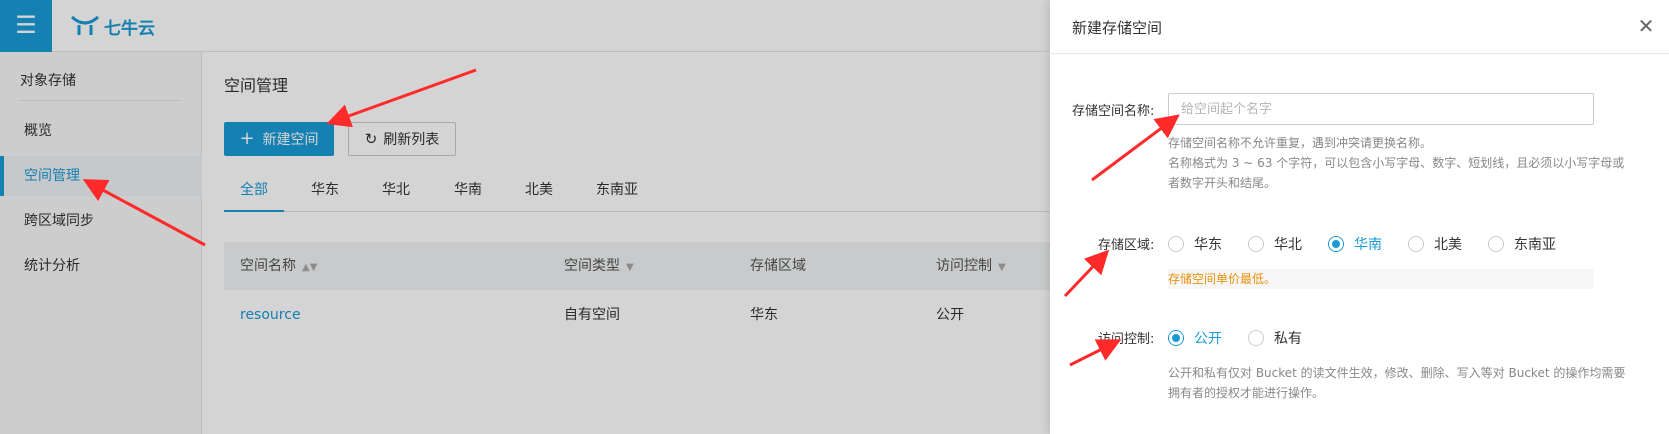 The image size is (1669, 434). I want to click on bucket-name-hint-1: 存储空间名称不允许重复，遇到冲突请更换名称。, so click(1300, 143).